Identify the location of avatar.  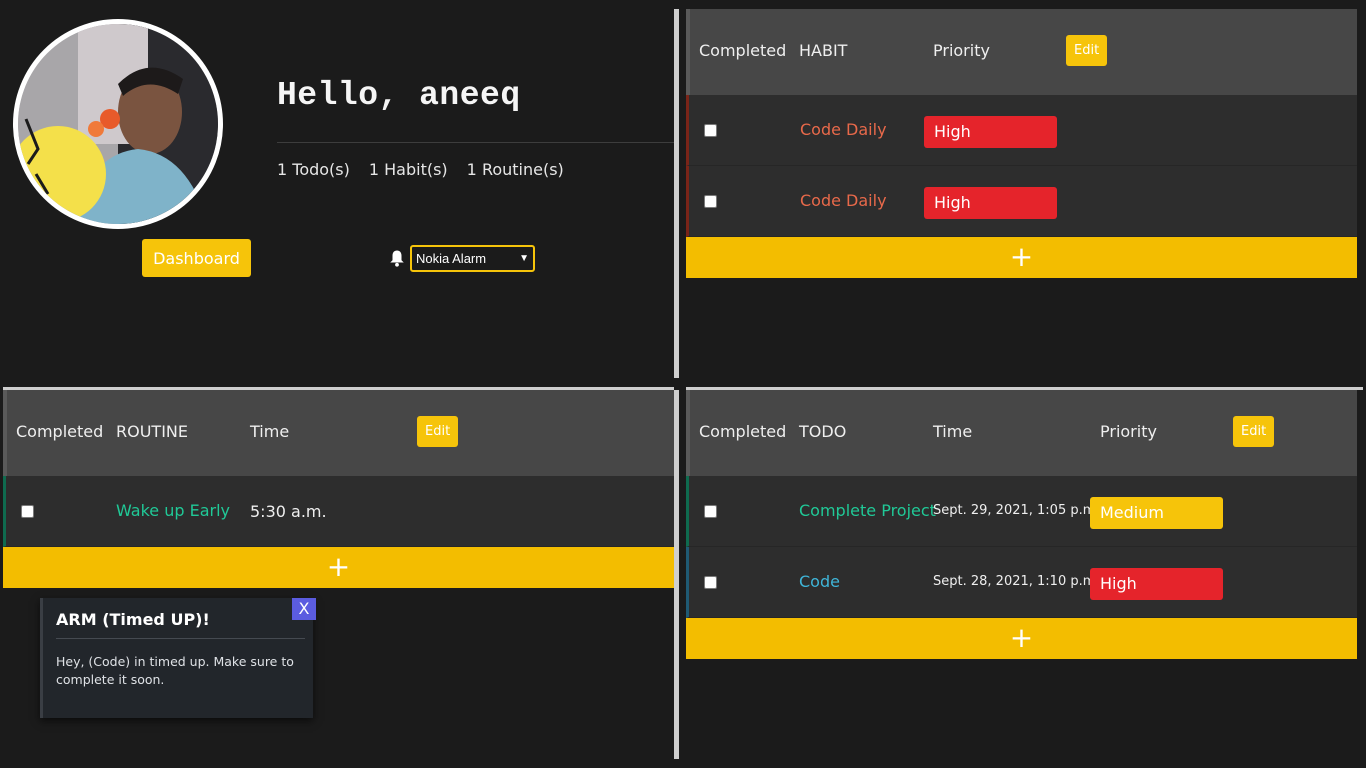
(118, 124).